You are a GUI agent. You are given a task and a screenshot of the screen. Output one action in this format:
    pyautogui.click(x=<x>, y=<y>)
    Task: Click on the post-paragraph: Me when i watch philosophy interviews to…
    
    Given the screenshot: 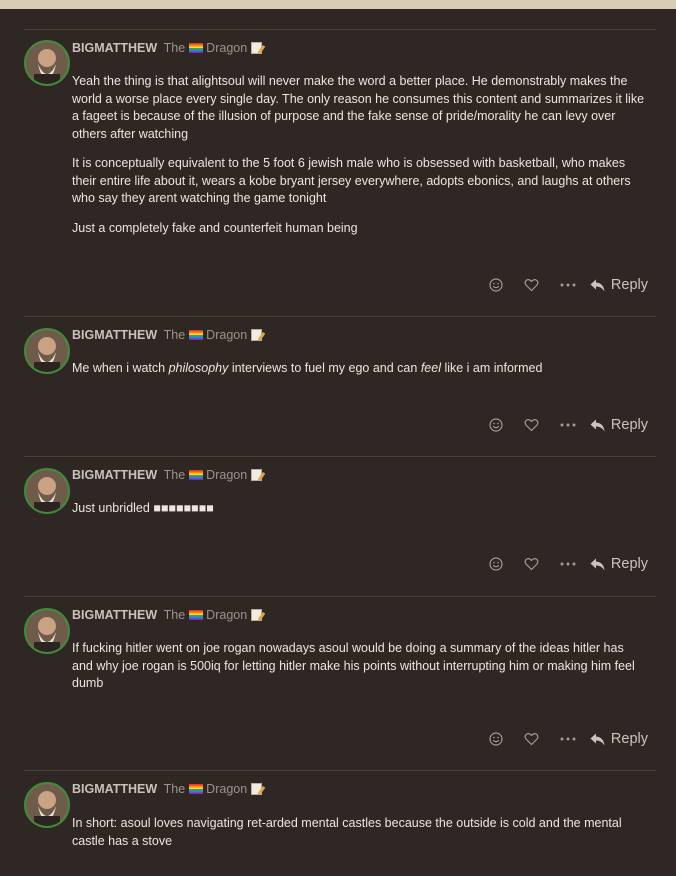 What is the action you would take?
    pyautogui.click(x=360, y=369)
    